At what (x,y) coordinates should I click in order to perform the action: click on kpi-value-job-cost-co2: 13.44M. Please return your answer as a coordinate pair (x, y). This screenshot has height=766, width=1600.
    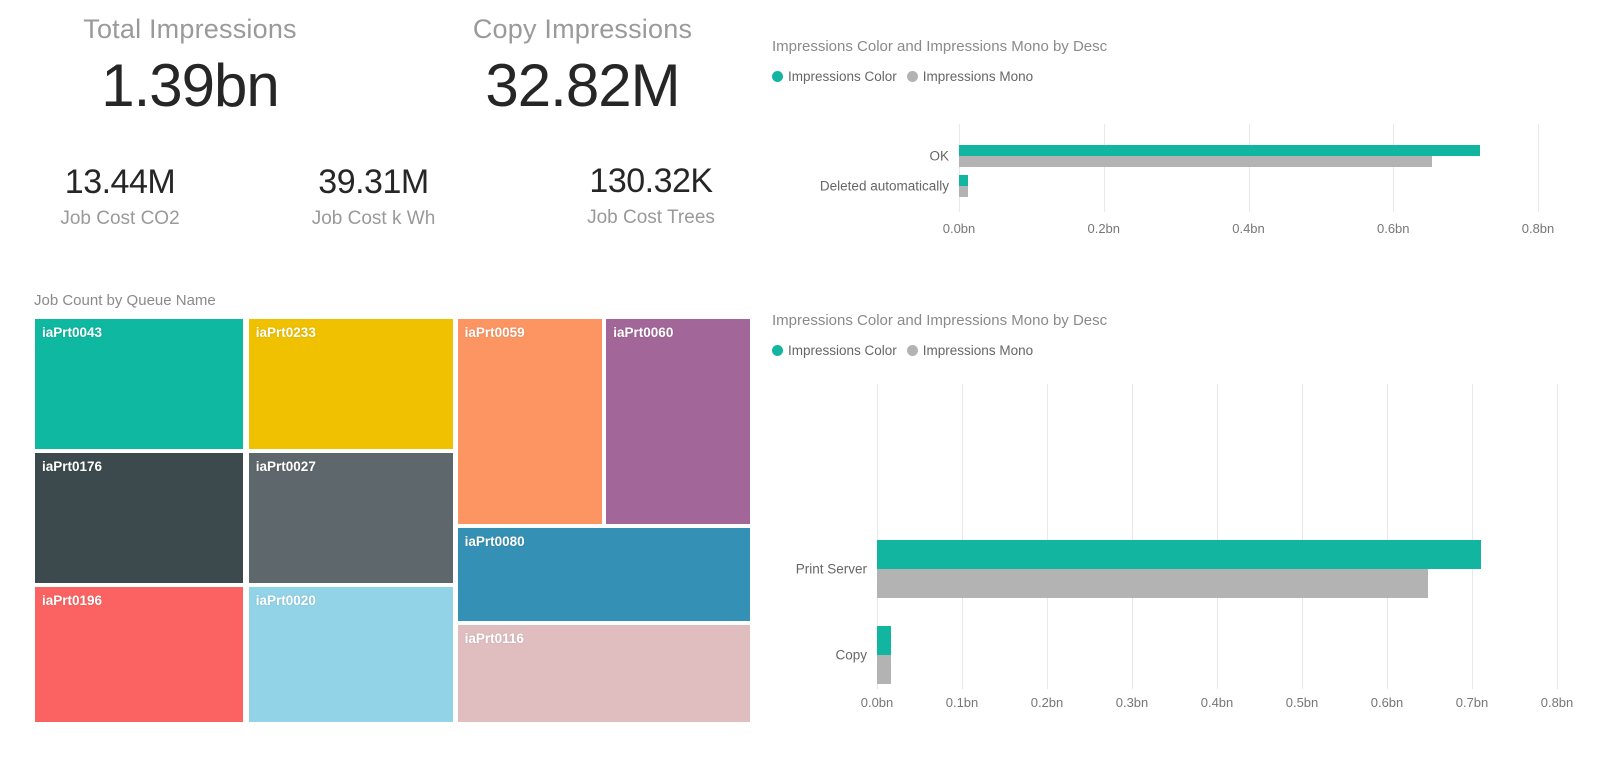
    Looking at the image, I should click on (120, 182).